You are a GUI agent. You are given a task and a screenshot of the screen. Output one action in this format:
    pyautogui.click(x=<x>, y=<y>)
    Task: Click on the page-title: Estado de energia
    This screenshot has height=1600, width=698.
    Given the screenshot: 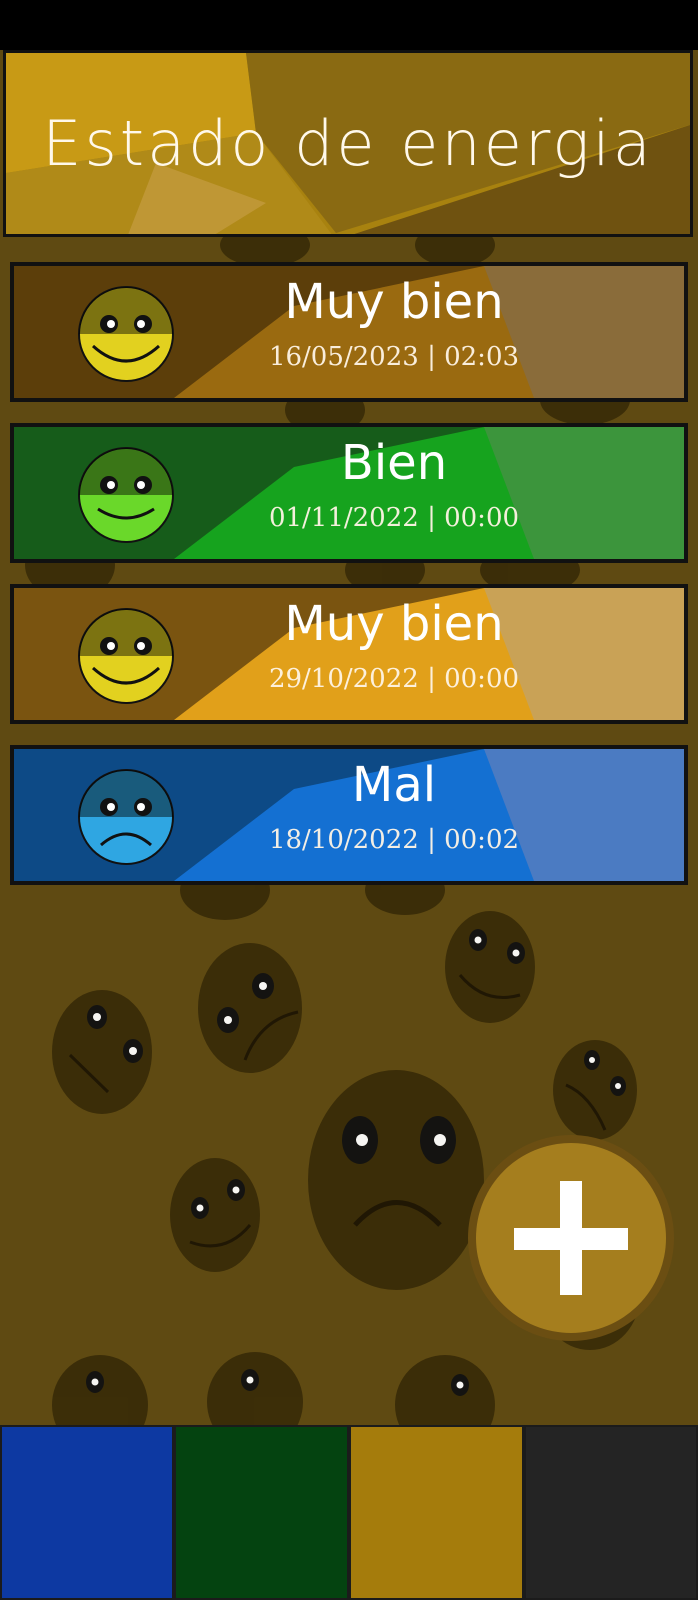 What is the action you would take?
    pyautogui.click(x=348, y=143)
    